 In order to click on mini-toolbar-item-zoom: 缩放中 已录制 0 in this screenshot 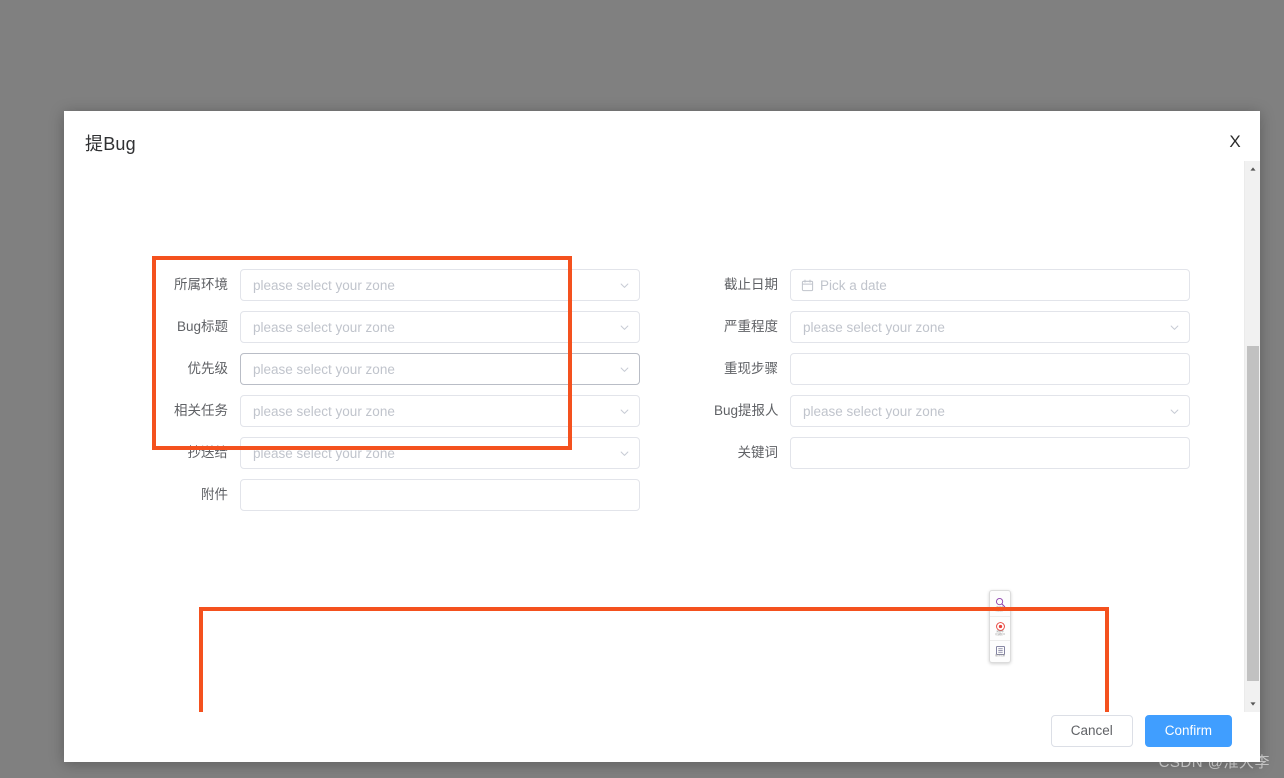, I will do `click(1000, 605)`.